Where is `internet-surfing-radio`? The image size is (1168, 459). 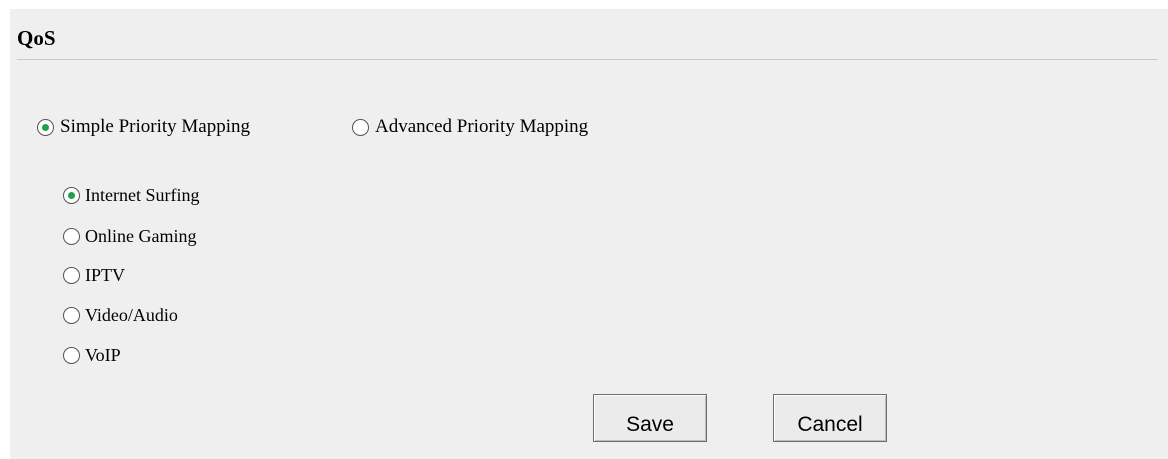 internet-surfing-radio is located at coordinates (71, 195).